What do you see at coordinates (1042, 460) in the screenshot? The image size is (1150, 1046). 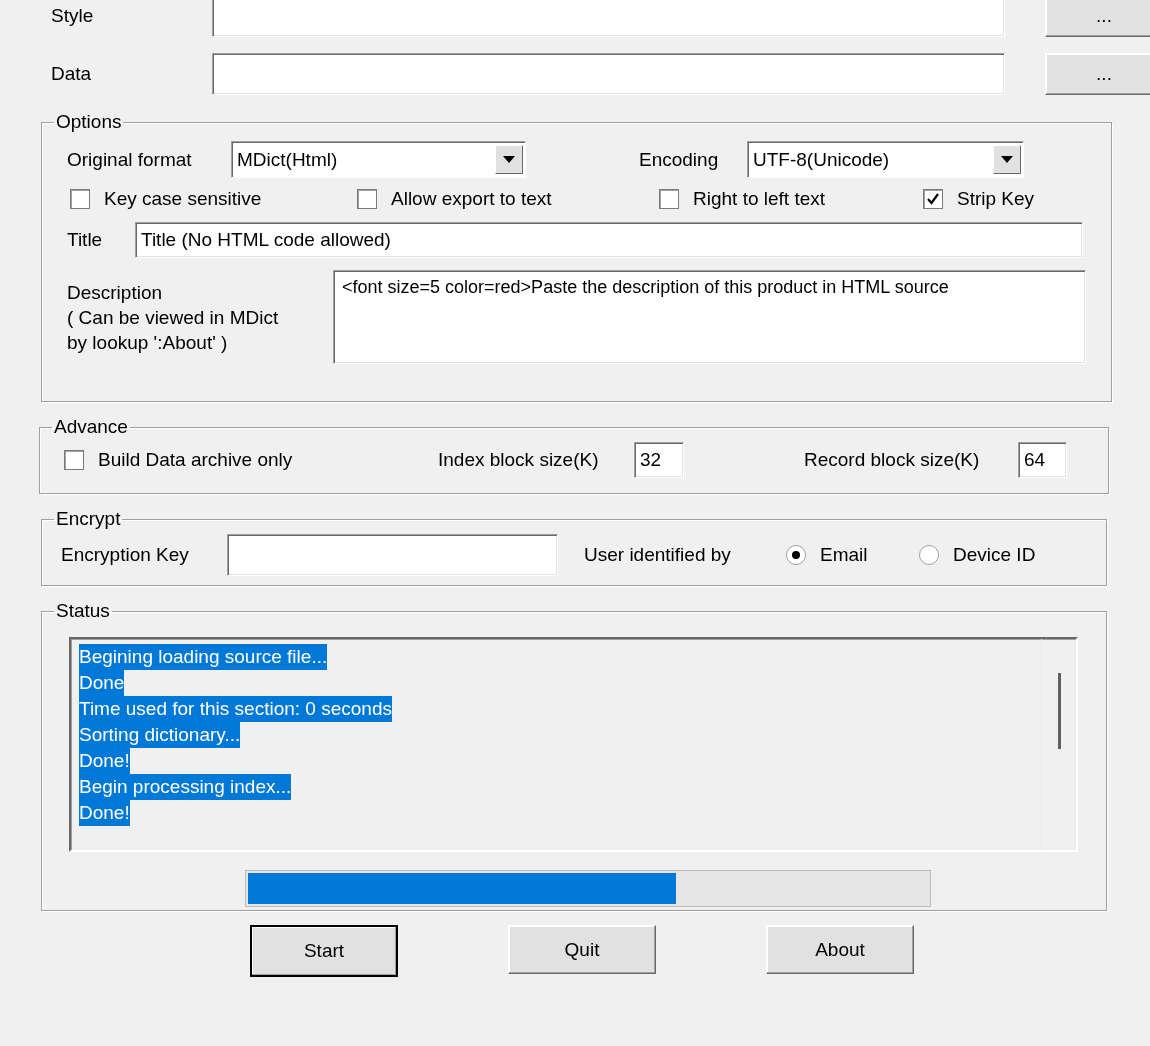 I see `record-size-field: 64` at bounding box center [1042, 460].